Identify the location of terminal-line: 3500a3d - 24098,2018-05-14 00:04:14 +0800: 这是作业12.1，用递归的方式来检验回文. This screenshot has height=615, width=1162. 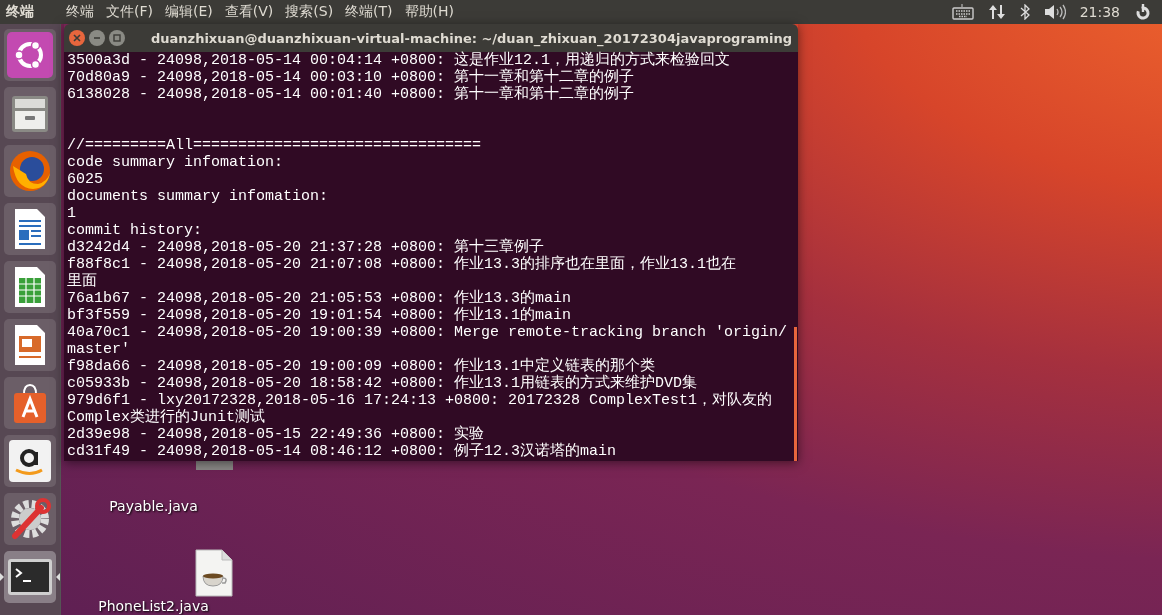
(399, 60).